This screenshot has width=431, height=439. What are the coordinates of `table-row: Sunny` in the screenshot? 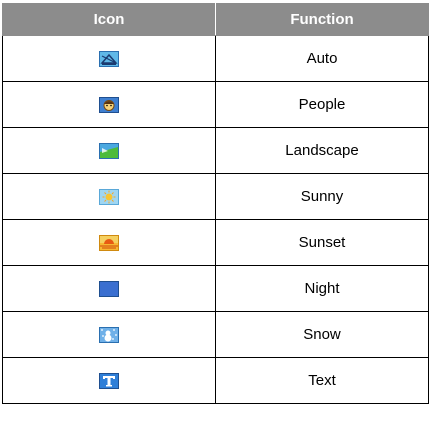 It's located at (215, 196).